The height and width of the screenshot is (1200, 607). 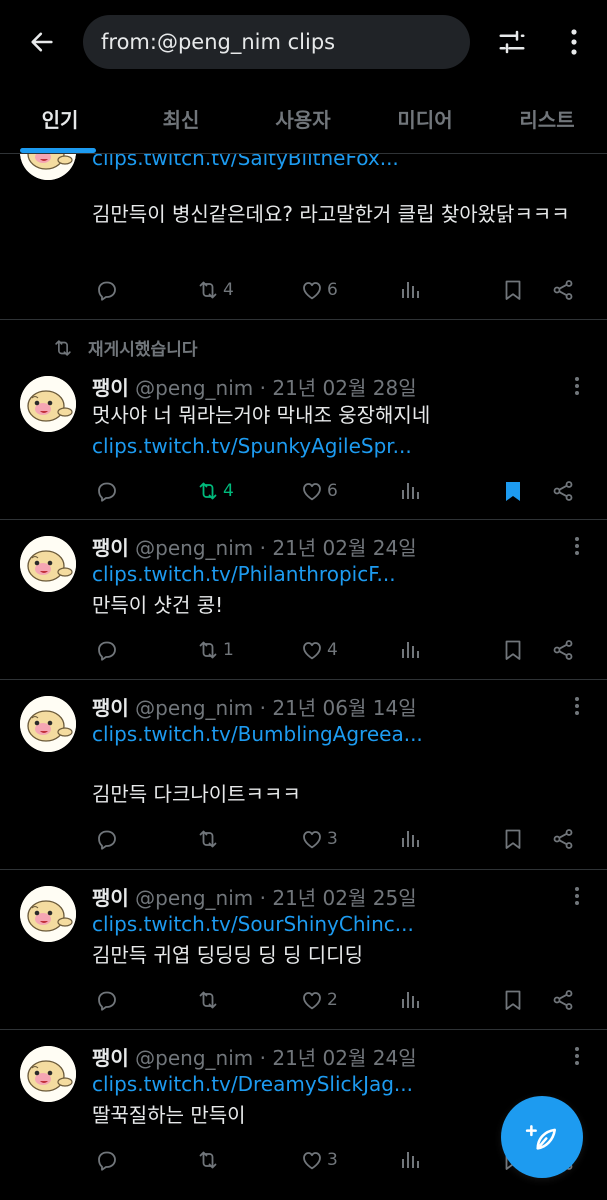 I want to click on compose-button, so click(x=542, y=1137).